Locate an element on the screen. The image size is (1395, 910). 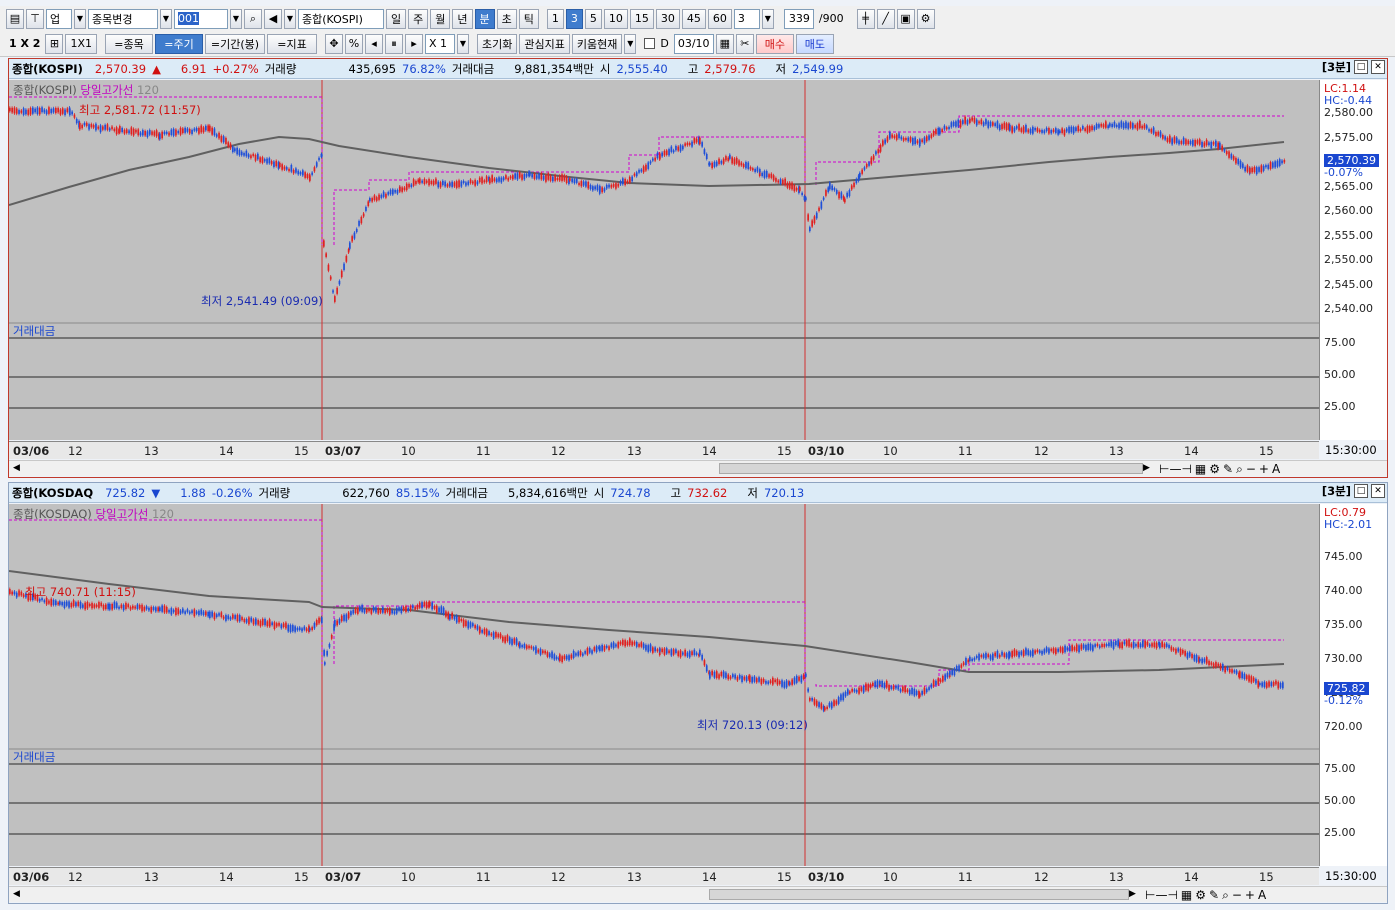
interval-combo: 3 is located at coordinates (746, 18).